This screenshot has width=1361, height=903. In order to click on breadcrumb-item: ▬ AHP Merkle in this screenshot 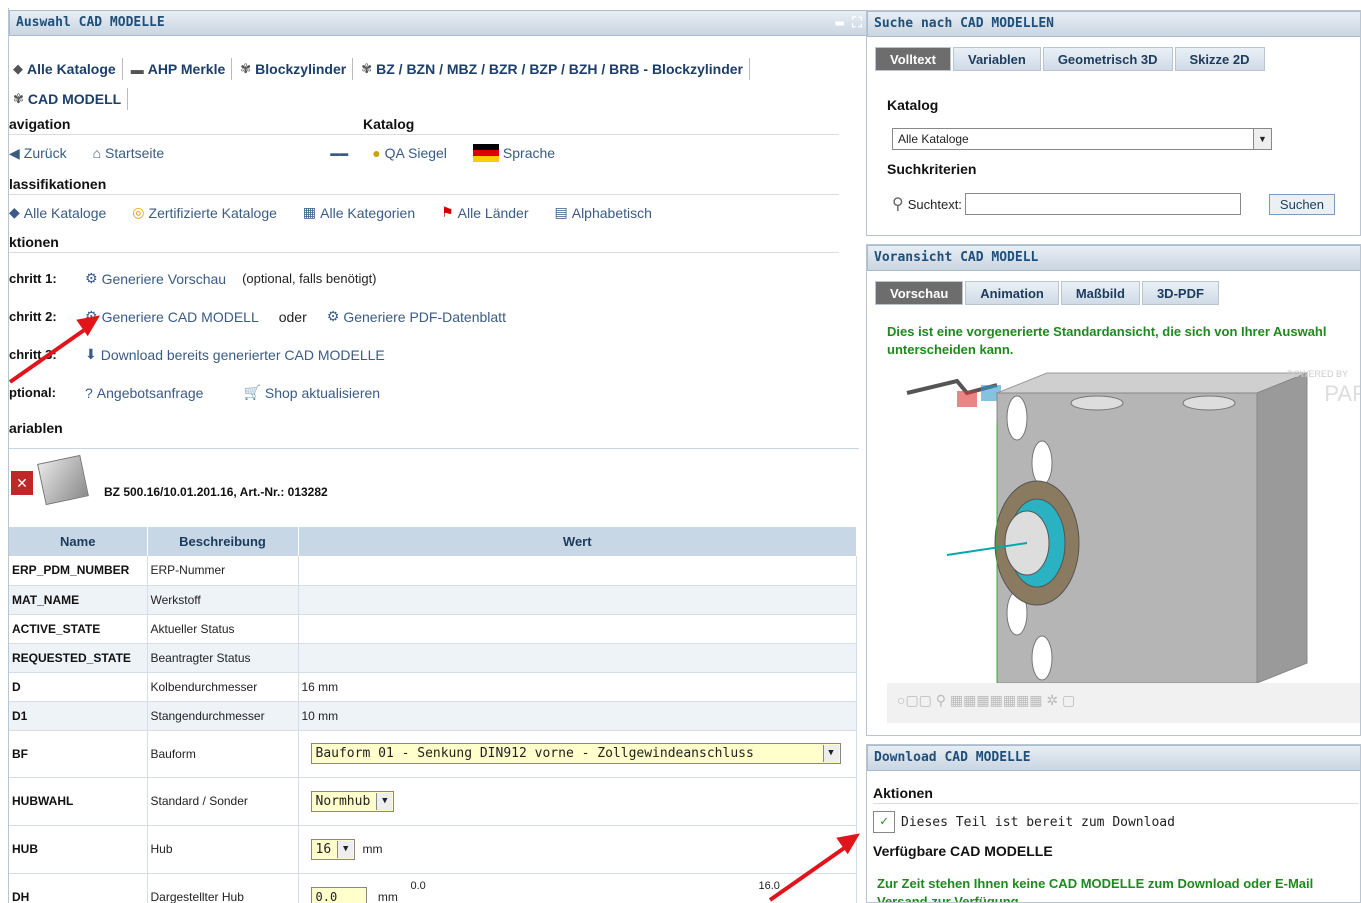, I will do `click(180, 69)`.